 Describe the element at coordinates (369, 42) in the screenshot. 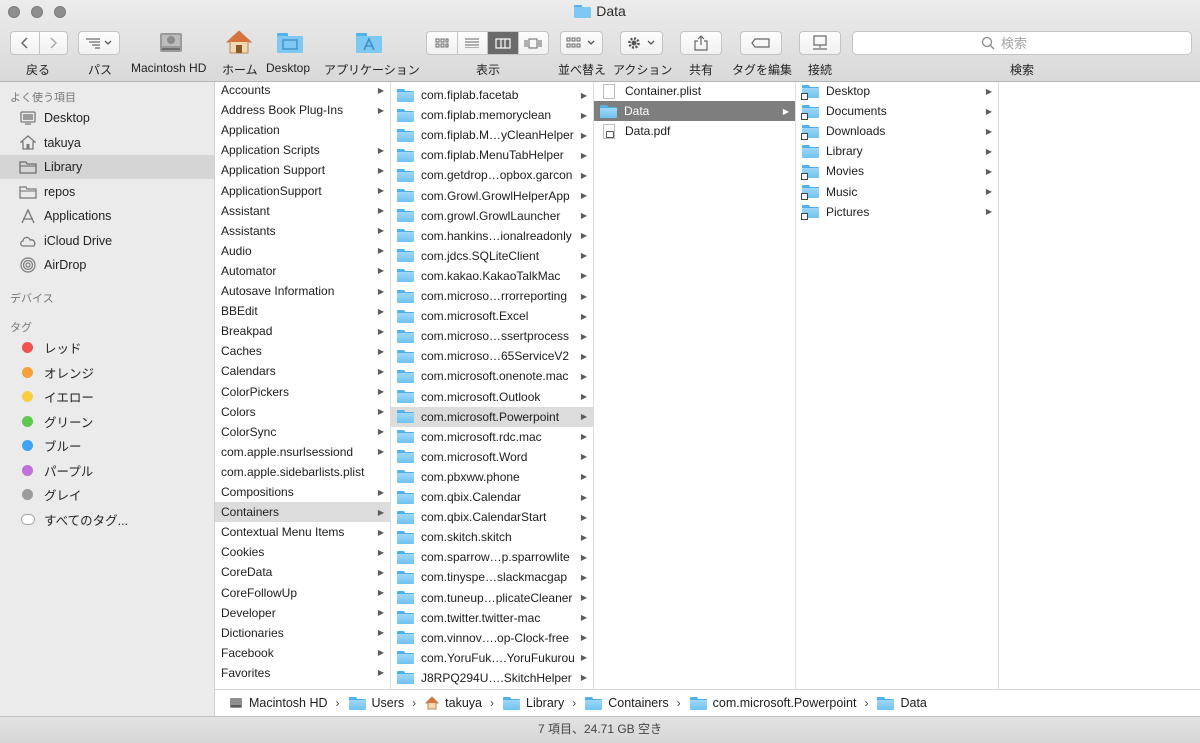

I see `applications-folder-icon` at that location.